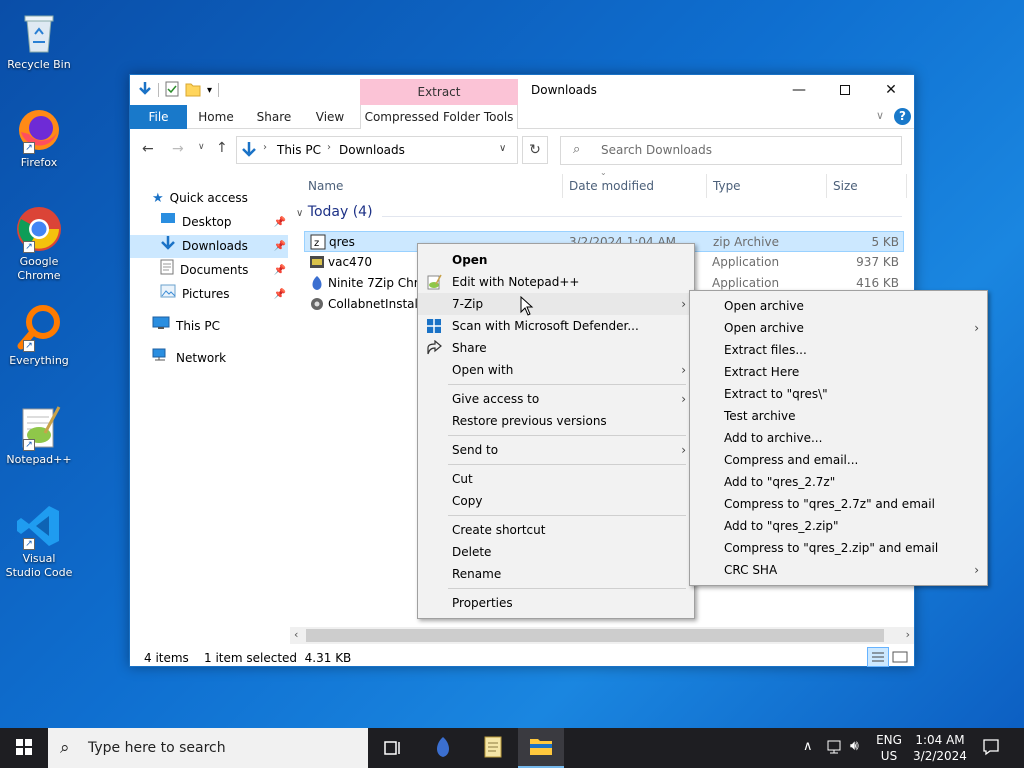  What do you see at coordinates (208, 748) in the screenshot?
I see `taskbar-search-box: ⌕ Type here to search` at bounding box center [208, 748].